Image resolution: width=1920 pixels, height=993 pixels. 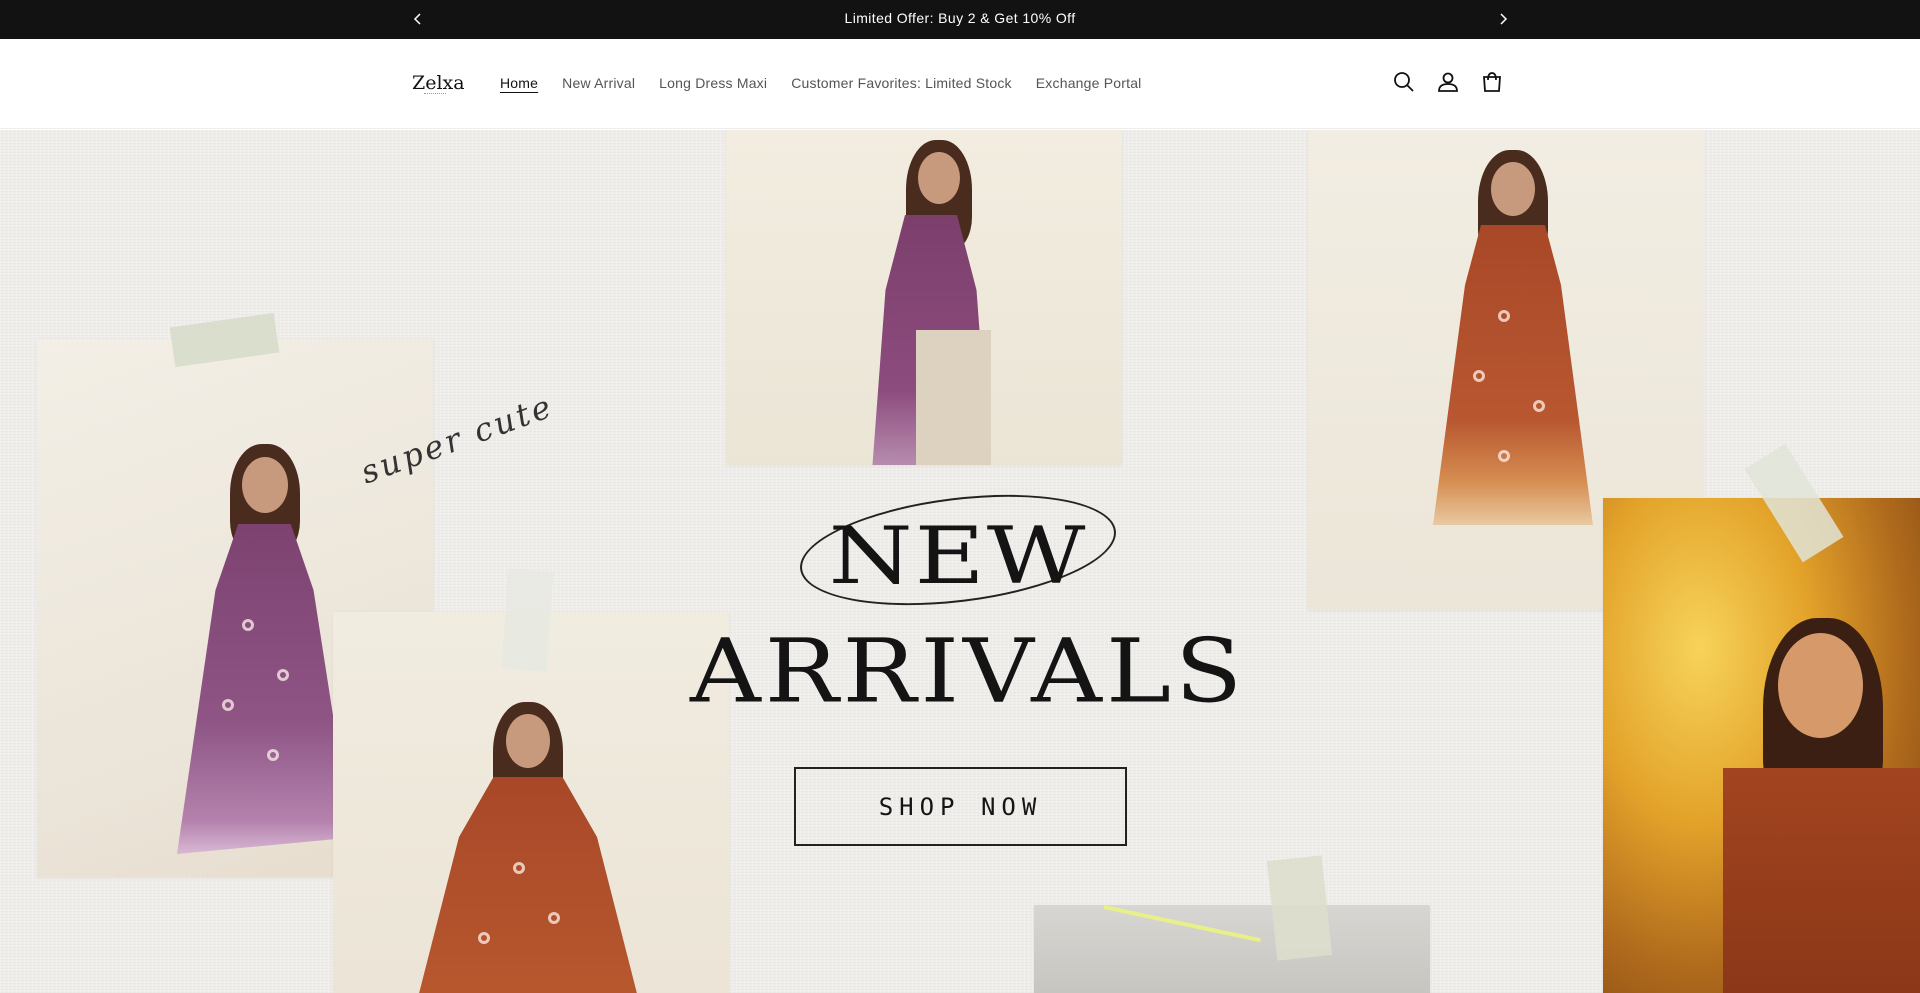 What do you see at coordinates (1503, 19) in the screenshot?
I see `chevron-right-icon` at bounding box center [1503, 19].